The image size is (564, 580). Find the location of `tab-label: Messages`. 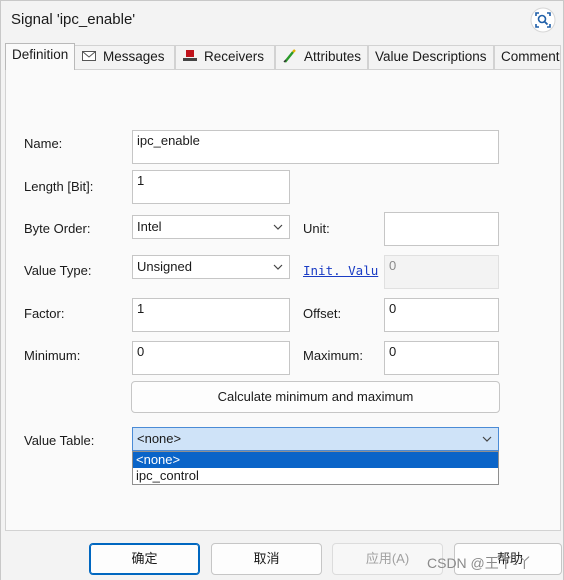

tab-label: Messages is located at coordinates (134, 56).